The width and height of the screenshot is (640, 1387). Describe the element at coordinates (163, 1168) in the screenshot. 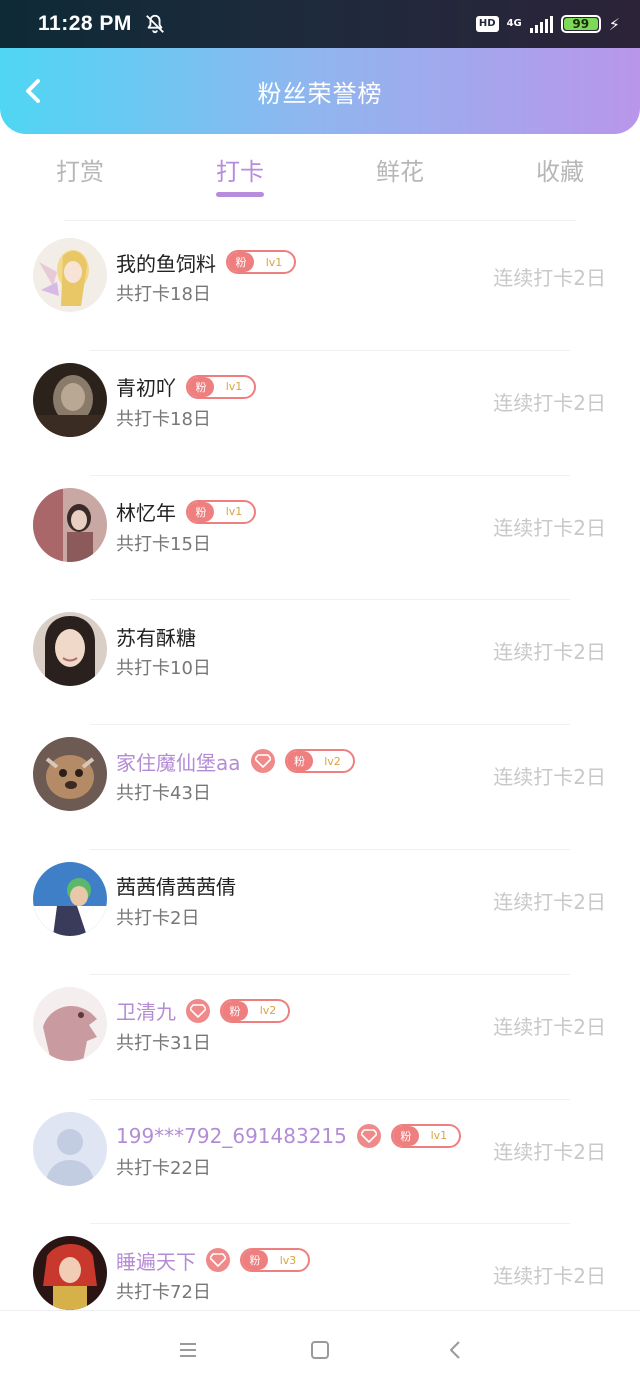

I see `total-checkins: 共打卡22日` at that location.